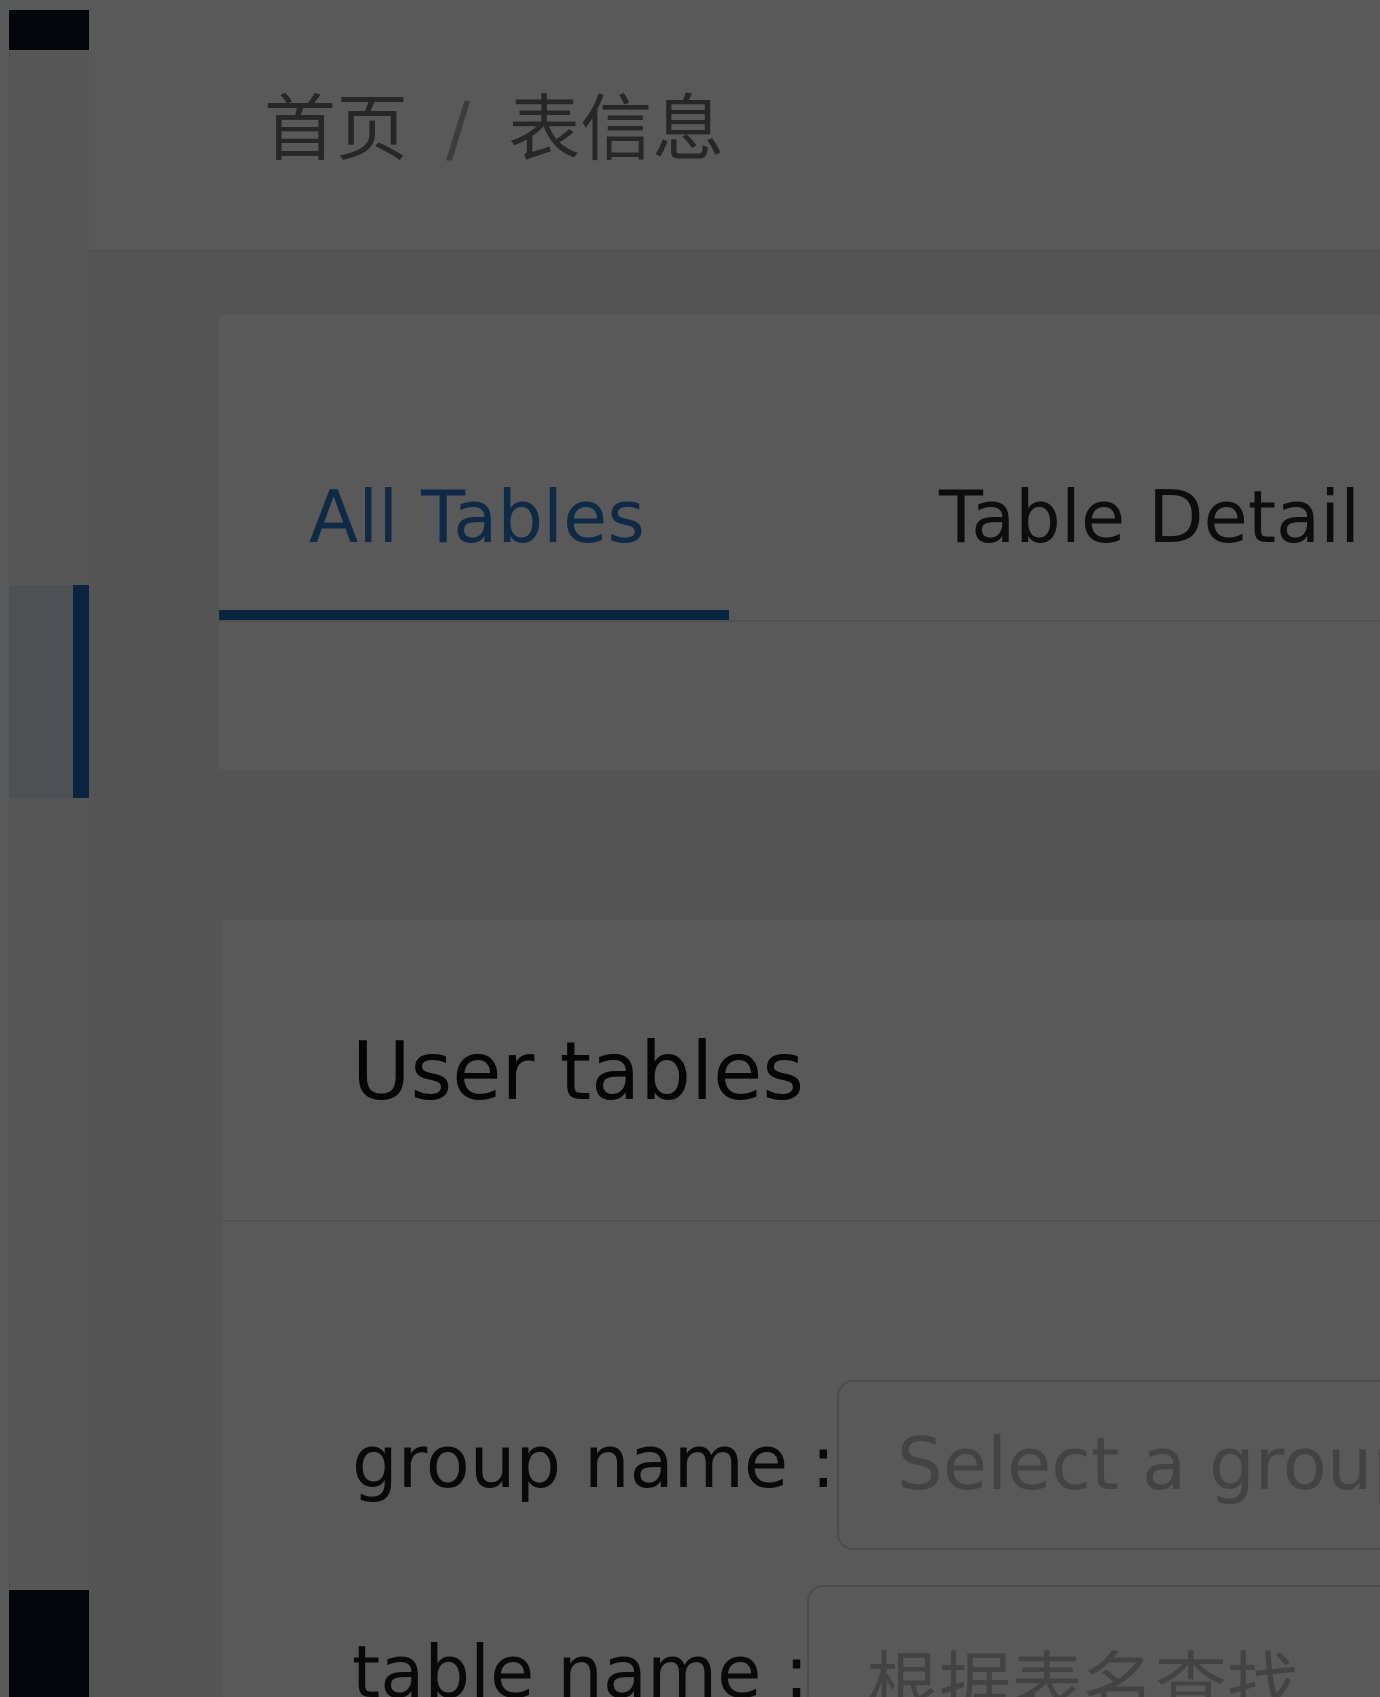 The height and width of the screenshot is (1697, 1380). Describe the element at coordinates (474, 615) in the screenshot. I see `active-tab-underline` at that location.